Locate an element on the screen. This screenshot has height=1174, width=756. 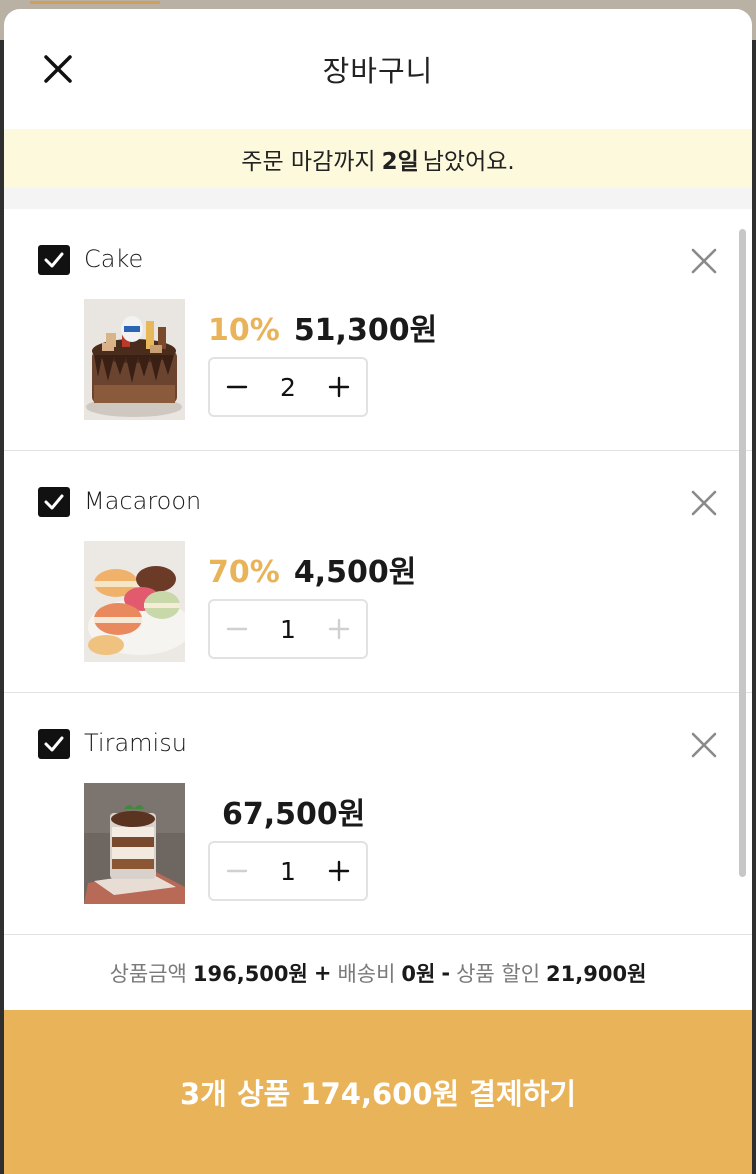
discount-rate: 70% is located at coordinates (244, 572).